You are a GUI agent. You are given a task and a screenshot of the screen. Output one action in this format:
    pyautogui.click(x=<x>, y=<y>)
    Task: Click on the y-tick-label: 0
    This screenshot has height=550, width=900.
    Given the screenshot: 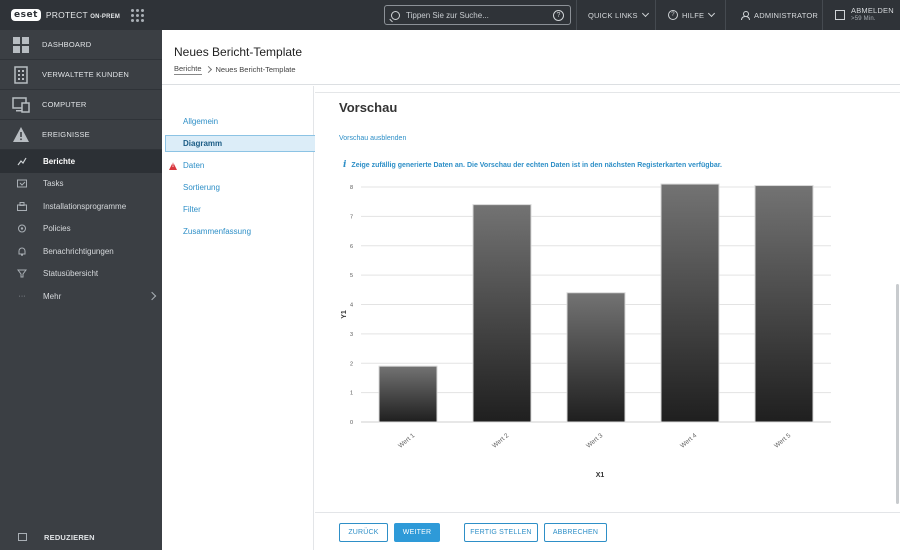 What is the action you would take?
    pyautogui.click(x=351, y=423)
    